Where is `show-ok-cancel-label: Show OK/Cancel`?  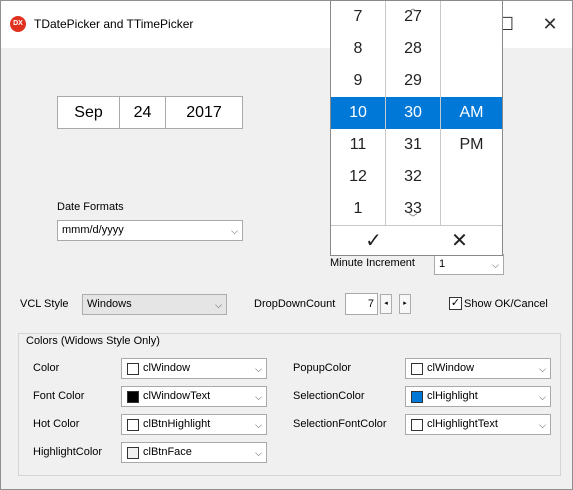 show-ok-cancel-label: Show OK/Cancel is located at coordinates (506, 304).